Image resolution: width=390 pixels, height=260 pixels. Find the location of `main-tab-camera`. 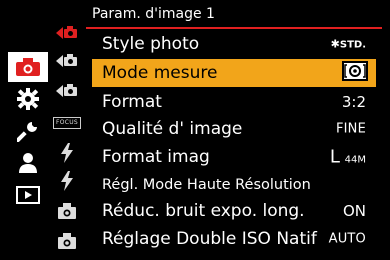

main-tab-camera is located at coordinates (28, 67).